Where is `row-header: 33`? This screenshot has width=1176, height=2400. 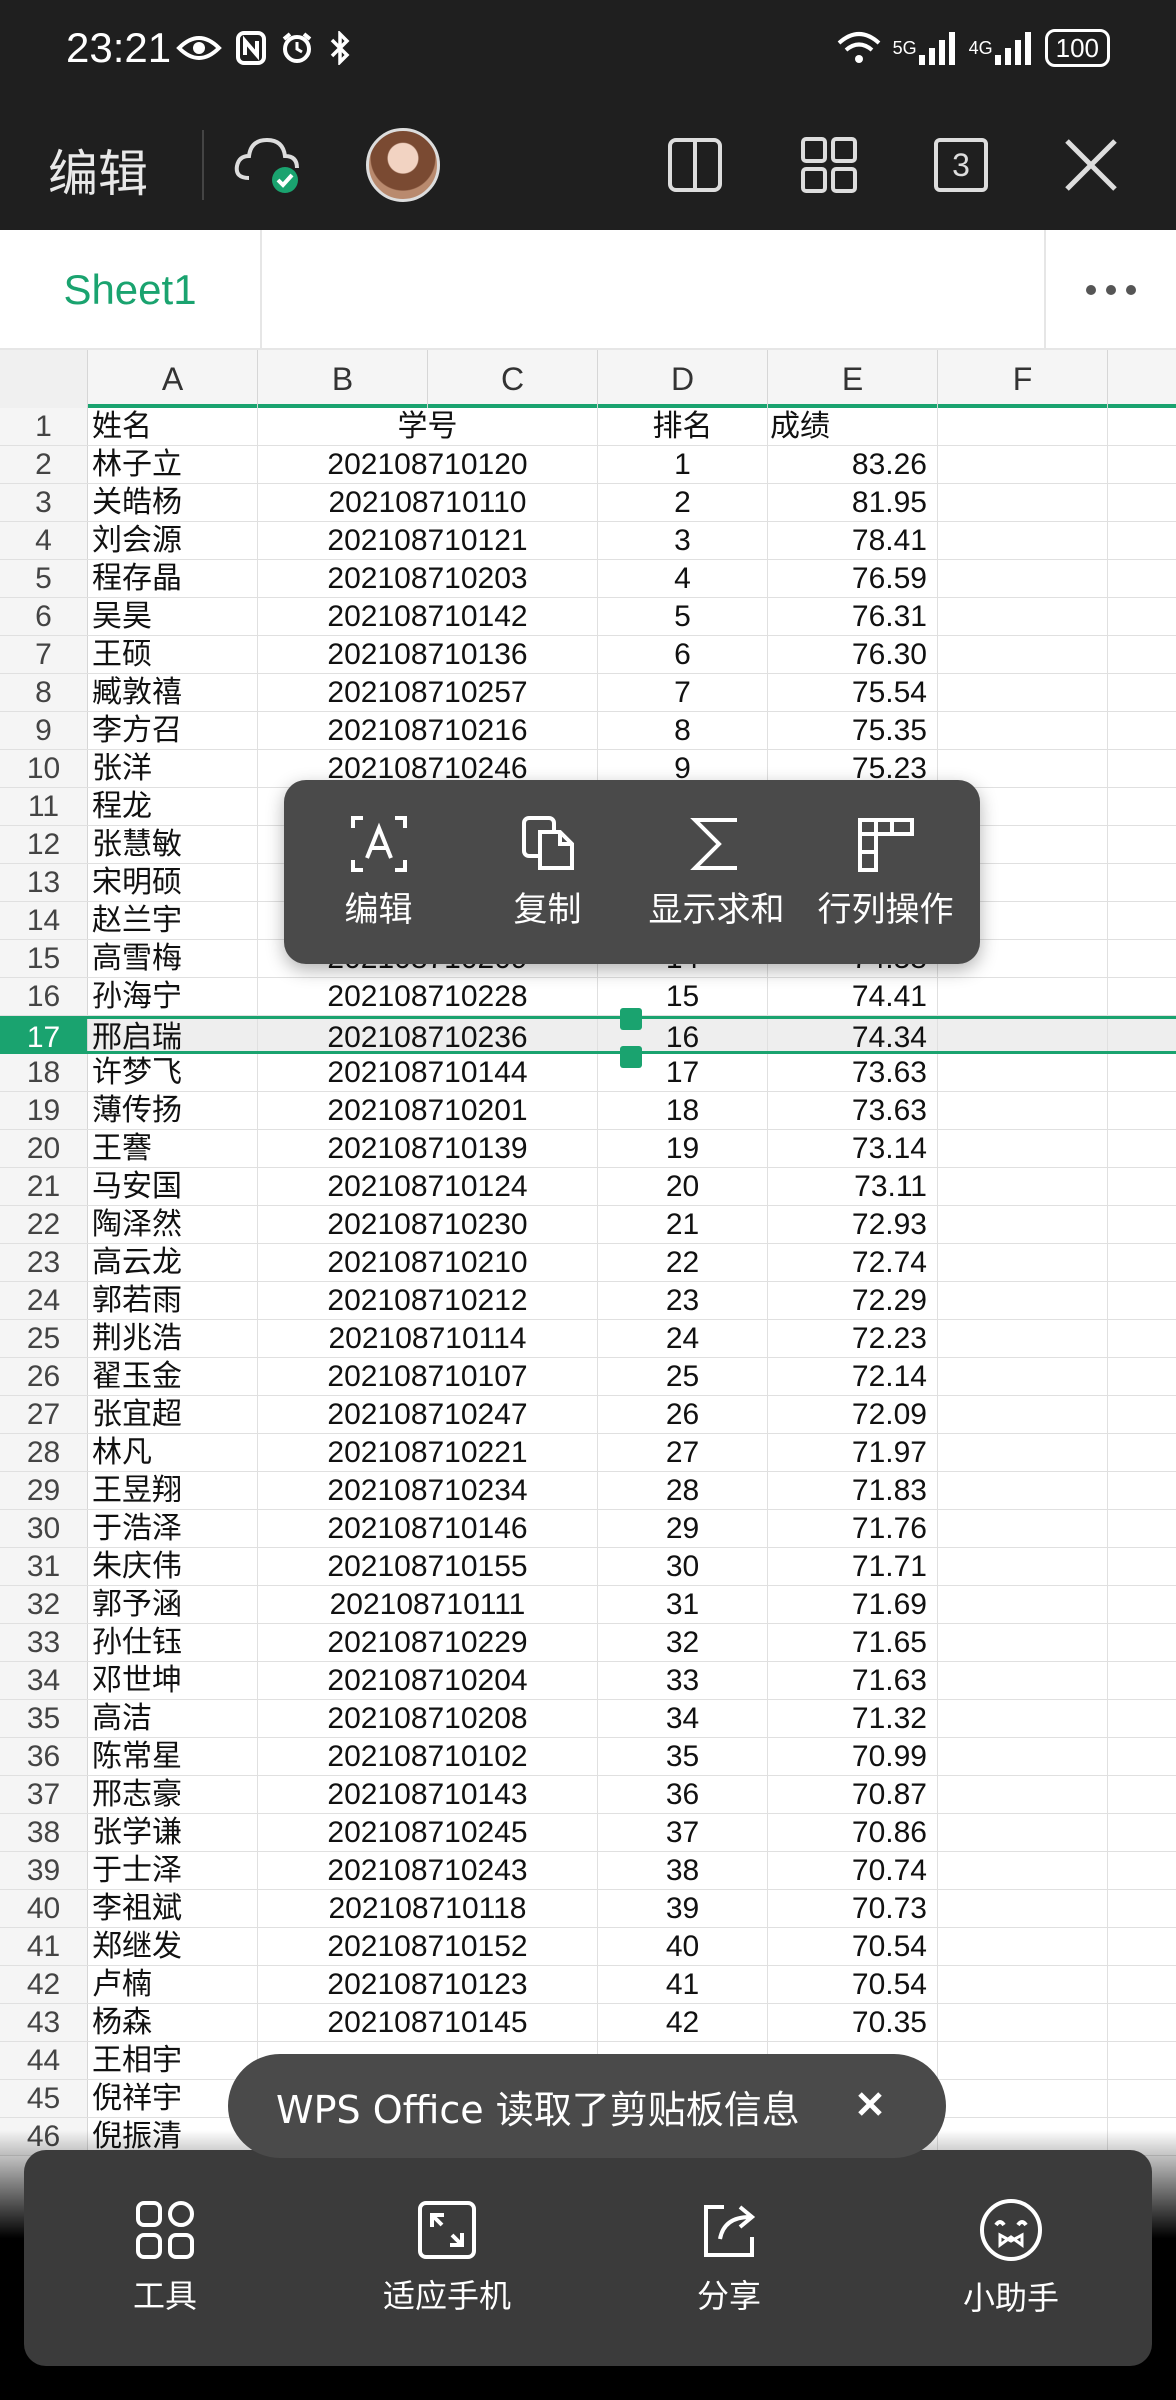 row-header: 33 is located at coordinates (44, 1642).